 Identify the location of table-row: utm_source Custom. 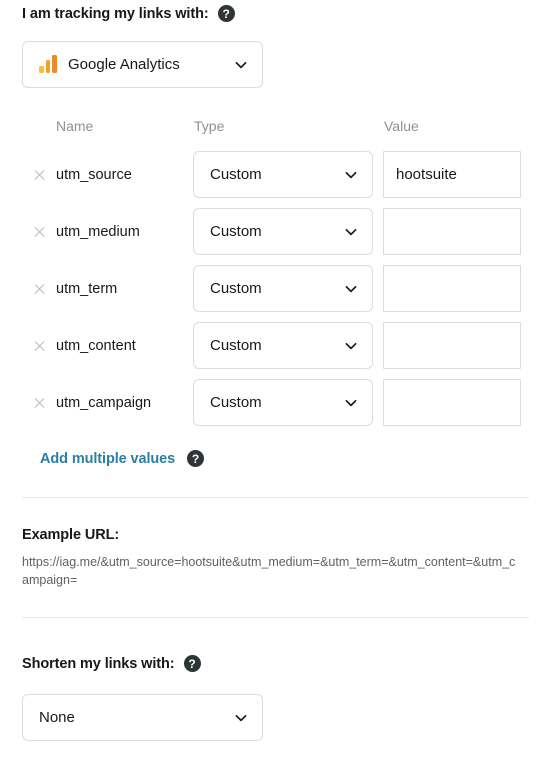
(270, 174).